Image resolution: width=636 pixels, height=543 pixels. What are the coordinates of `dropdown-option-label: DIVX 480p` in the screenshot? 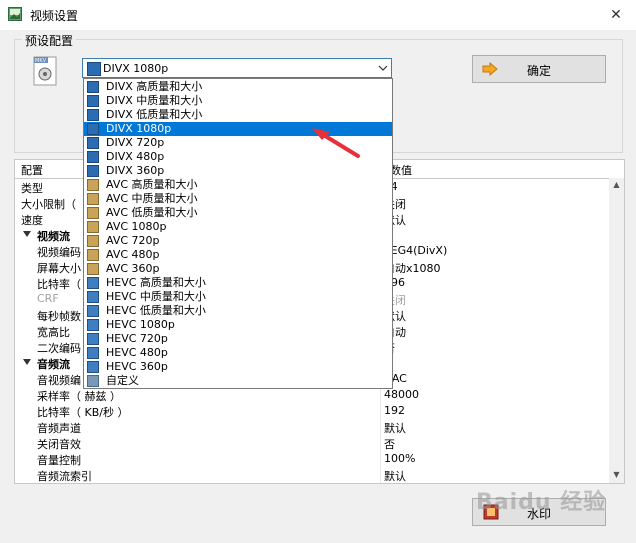 It's located at (135, 156).